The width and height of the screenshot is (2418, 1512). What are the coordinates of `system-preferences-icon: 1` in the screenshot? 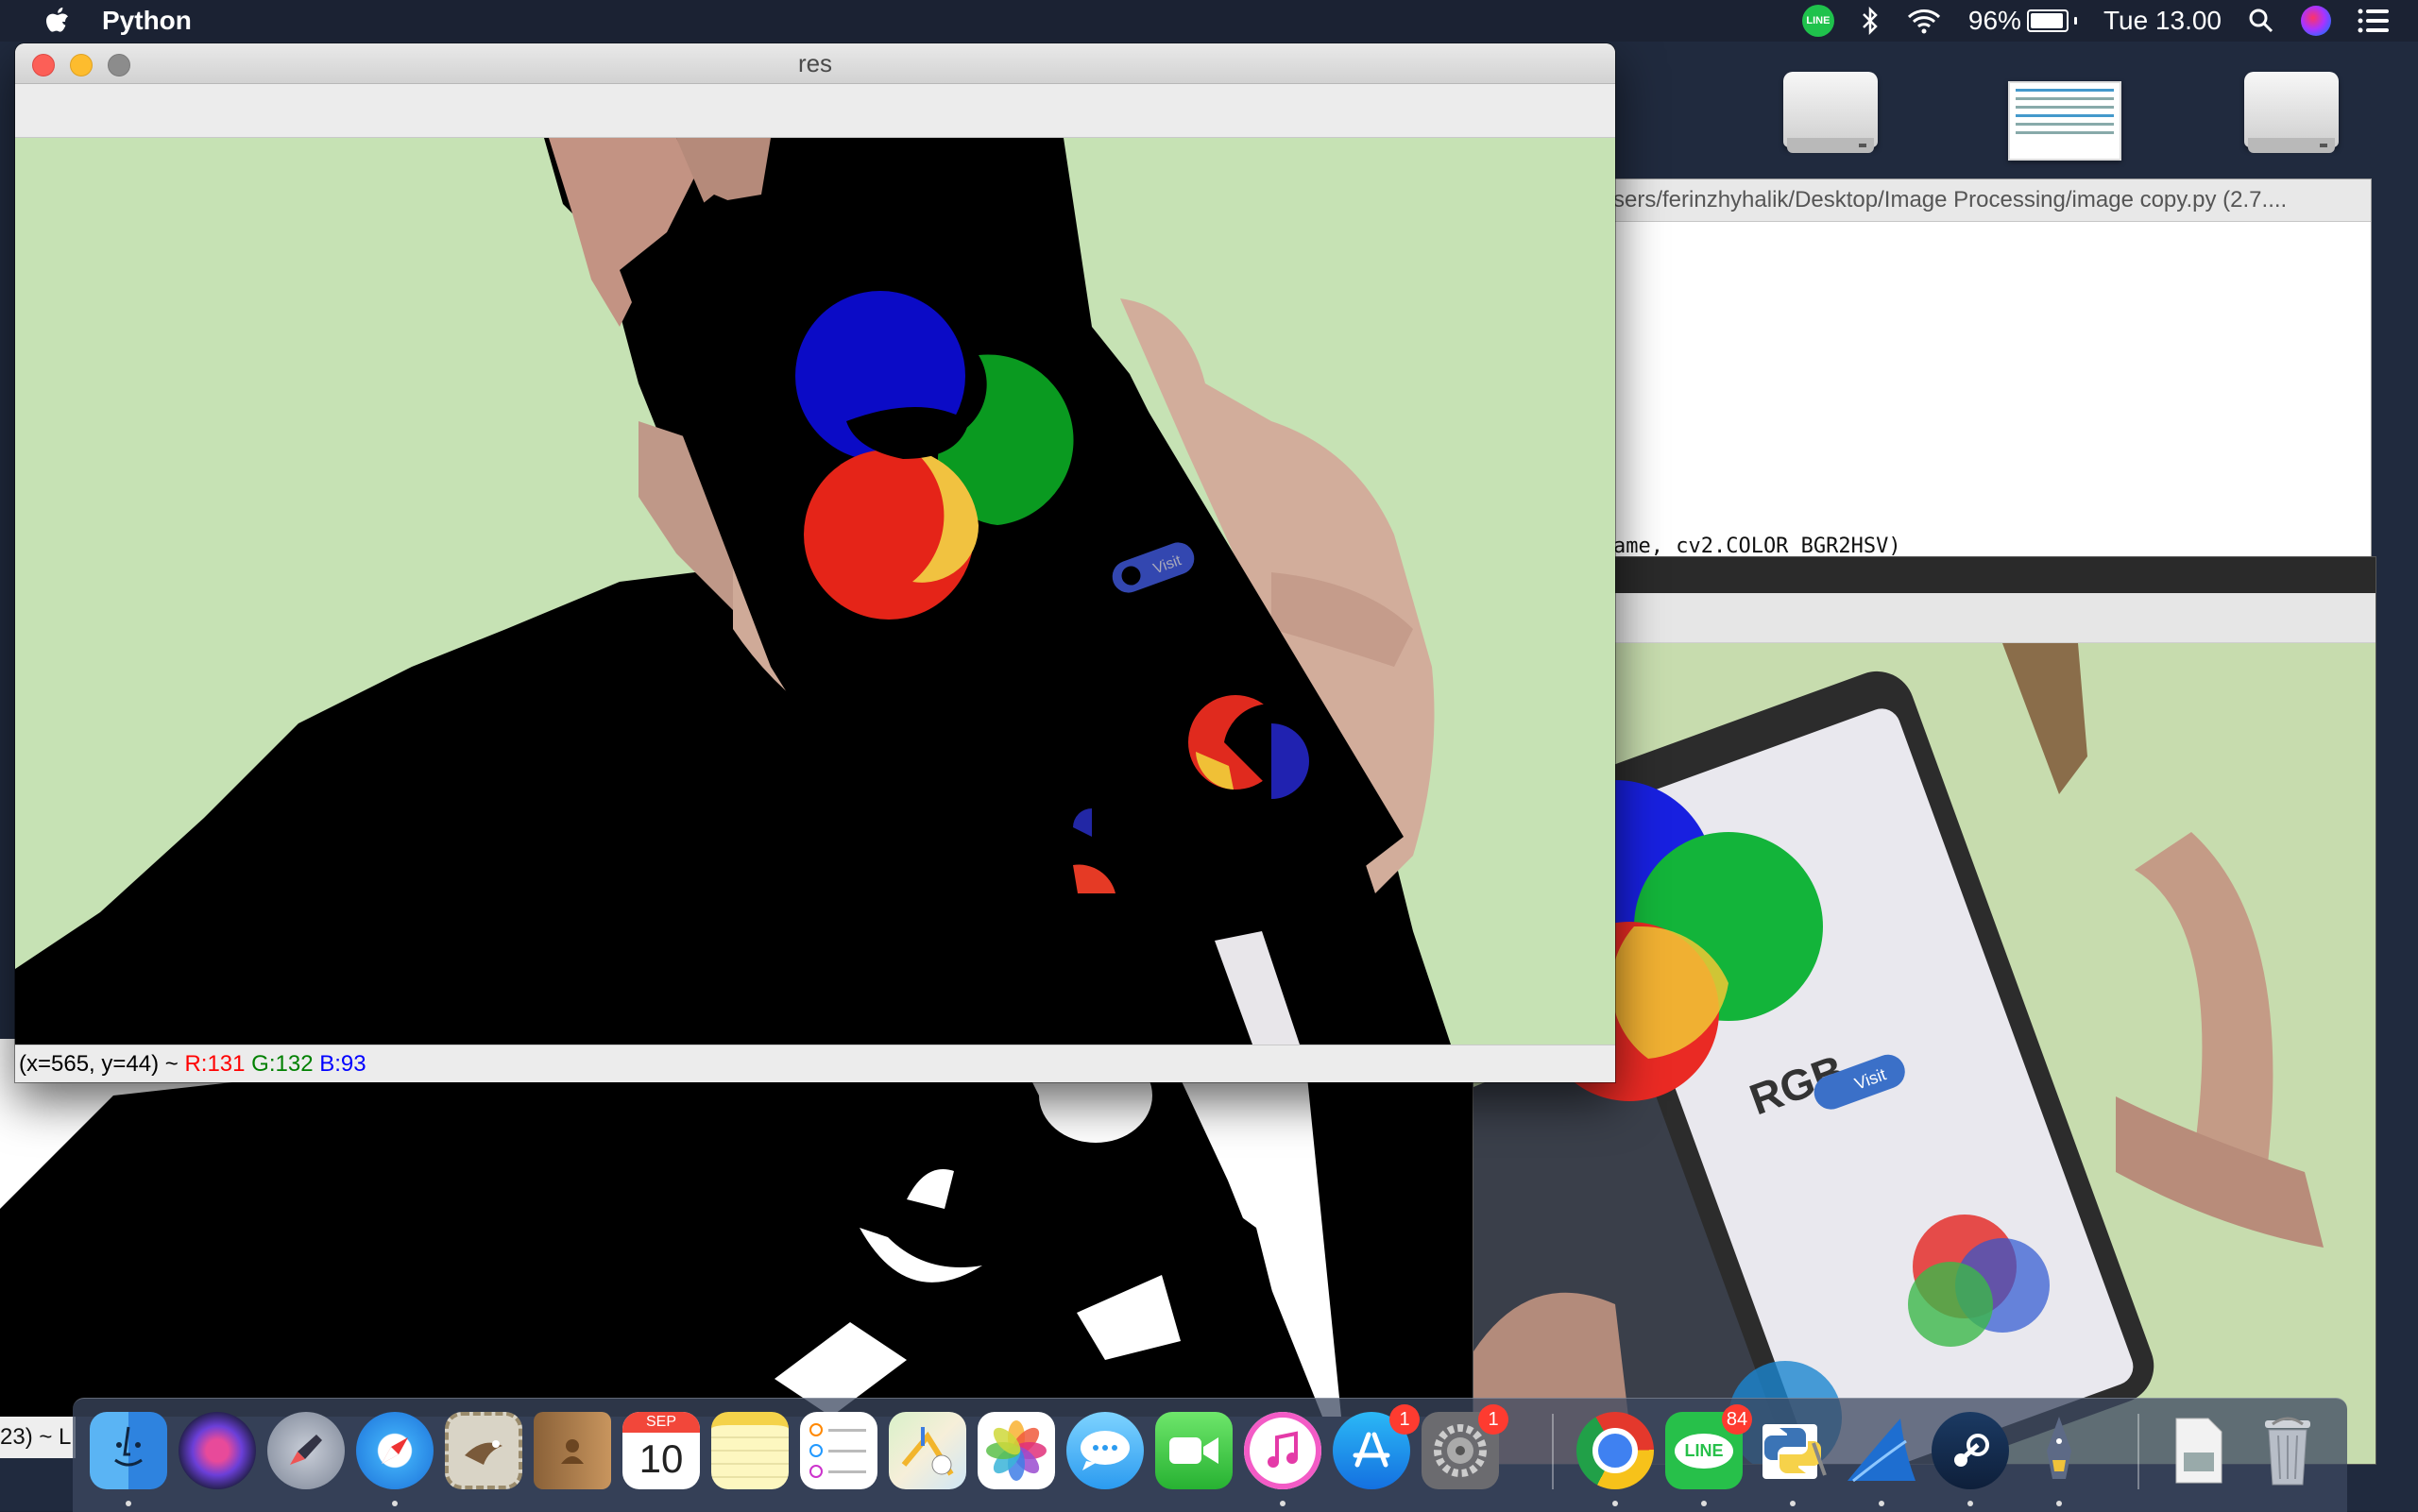 It's located at (1465, 1446).